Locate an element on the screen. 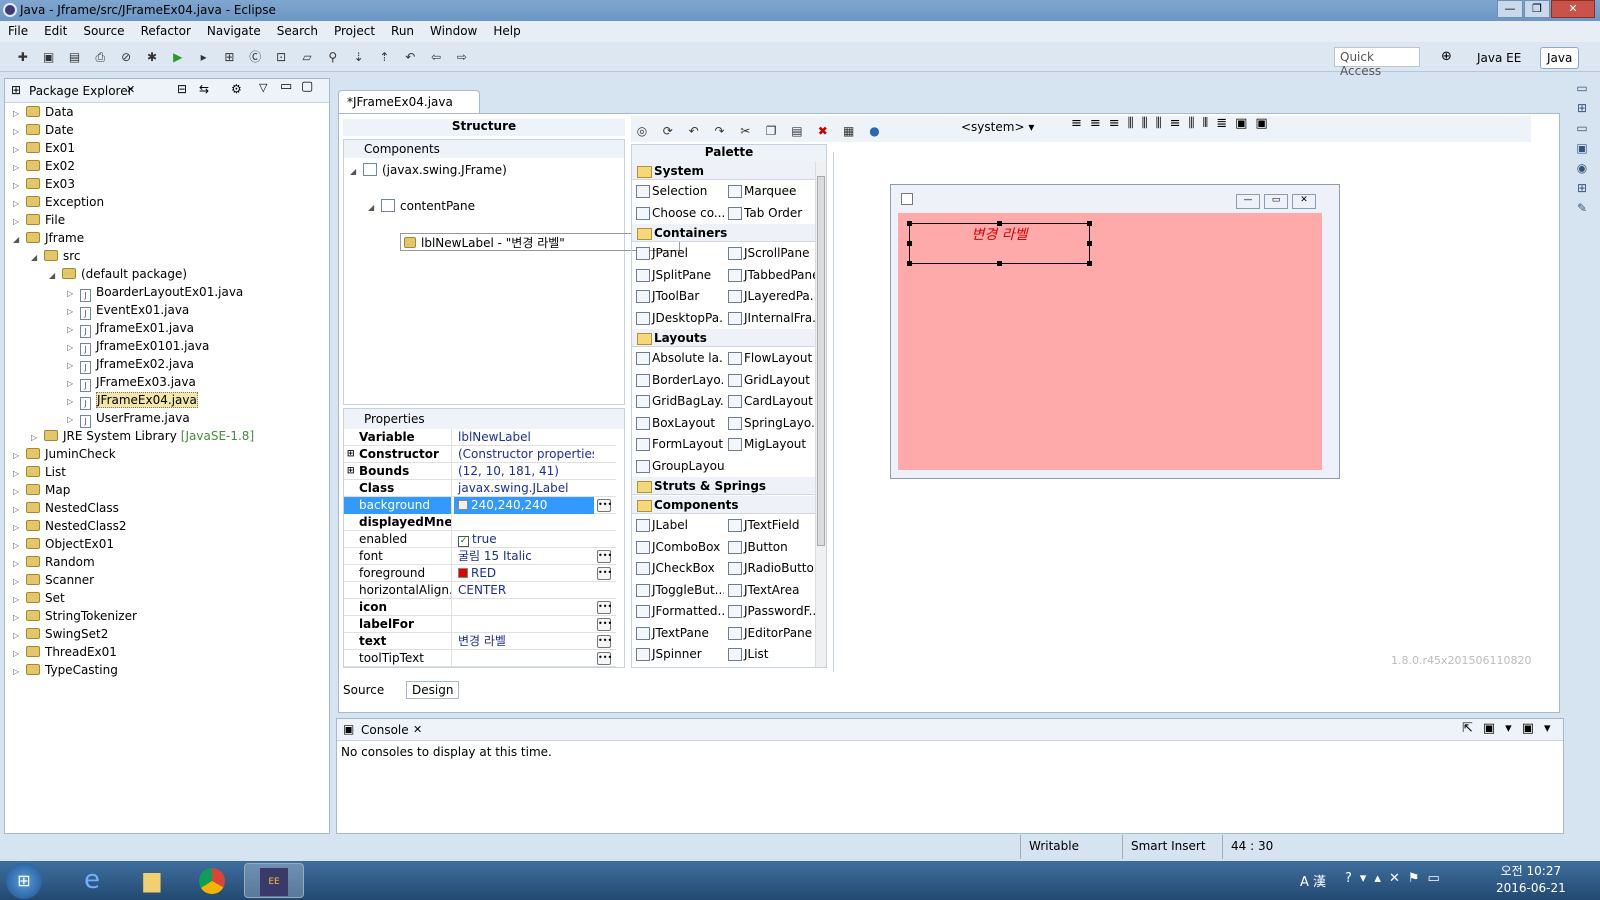  source-tab: Source is located at coordinates (363, 690).